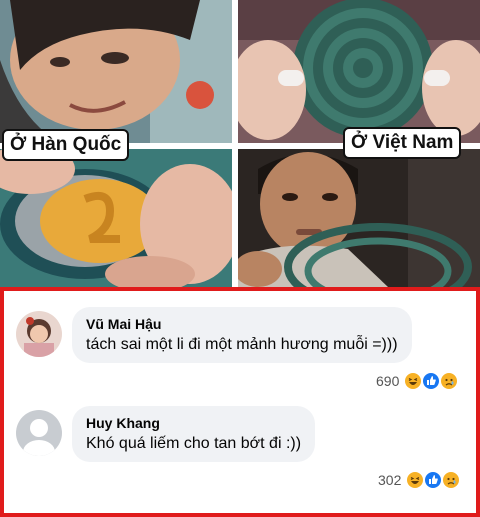  What do you see at coordinates (388, 381) in the screenshot?
I see `reaction-count: 690` at bounding box center [388, 381].